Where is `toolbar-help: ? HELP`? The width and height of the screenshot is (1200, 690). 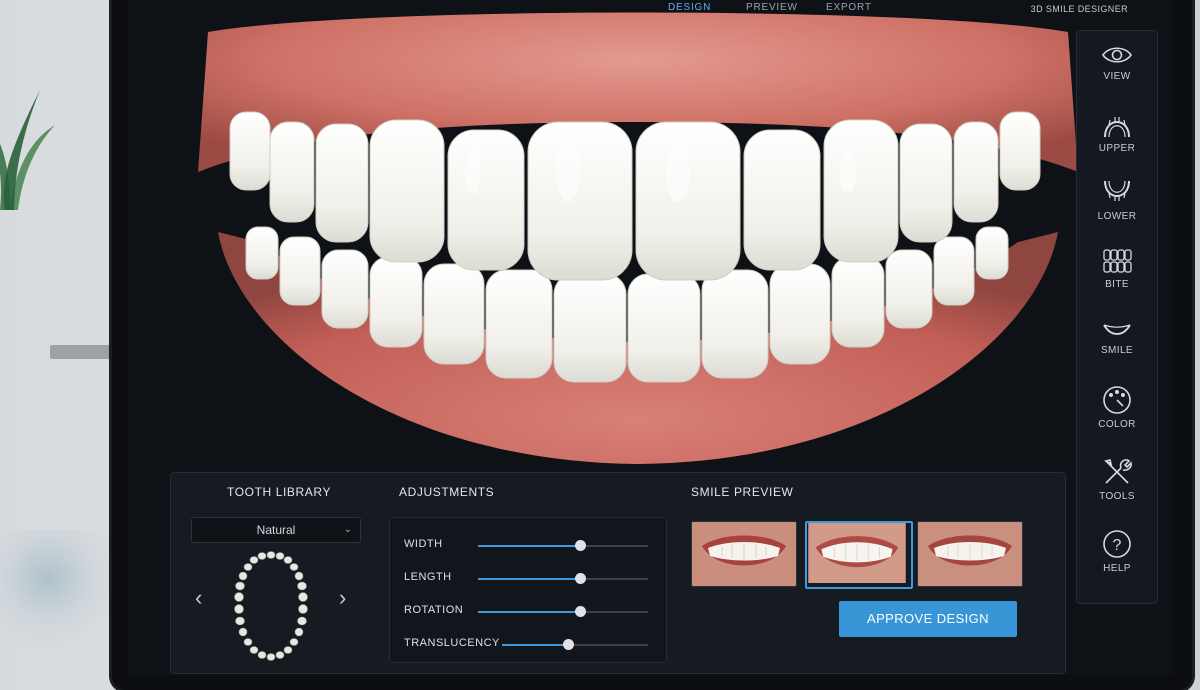
toolbar-help: ? HELP is located at coordinates (1117, 559).